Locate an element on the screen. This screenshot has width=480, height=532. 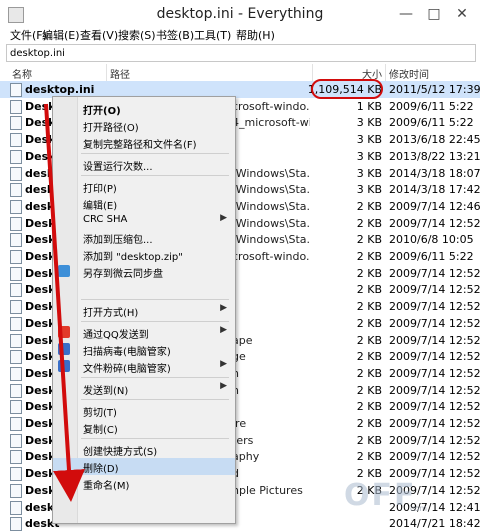
column-name-header: 名称 is located at coordinates (22, 73).